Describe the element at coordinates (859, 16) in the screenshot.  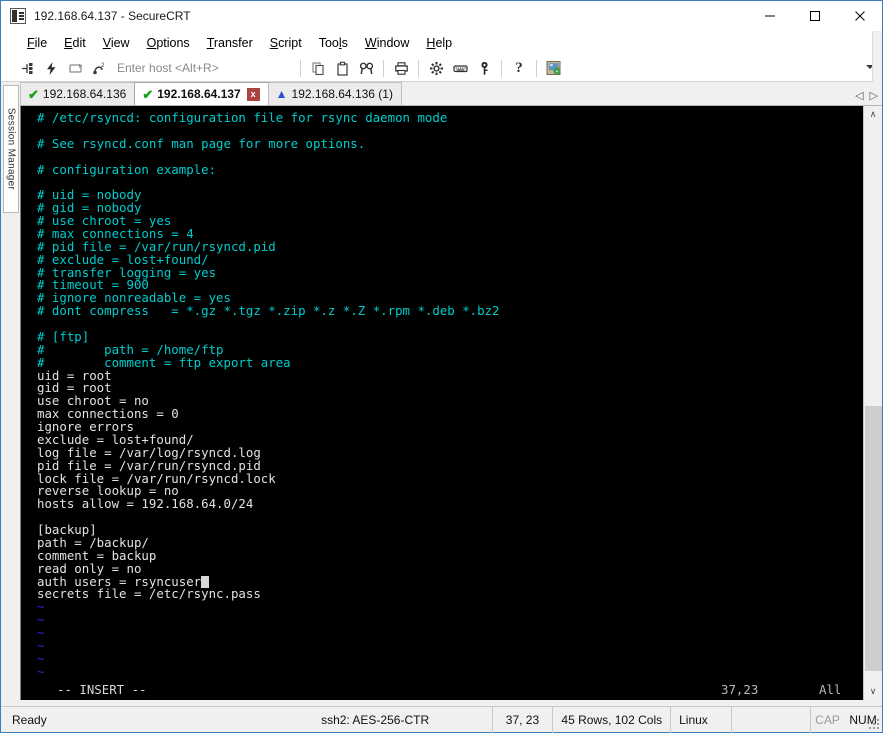
I see `close-button` at that location.